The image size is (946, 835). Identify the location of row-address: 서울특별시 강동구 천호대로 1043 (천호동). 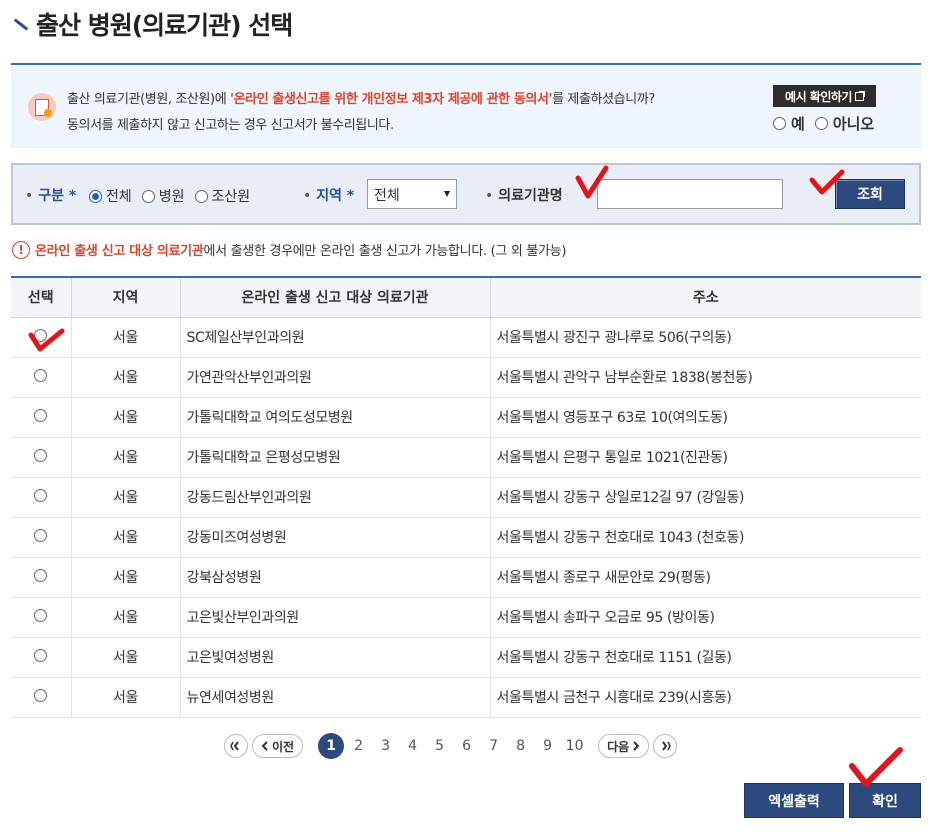
(705, 537).